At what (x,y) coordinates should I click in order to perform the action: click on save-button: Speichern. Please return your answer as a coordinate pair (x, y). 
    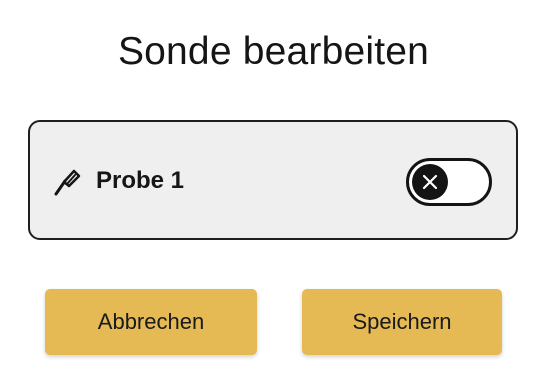
    Looking at the image, I should click on (402, 322).